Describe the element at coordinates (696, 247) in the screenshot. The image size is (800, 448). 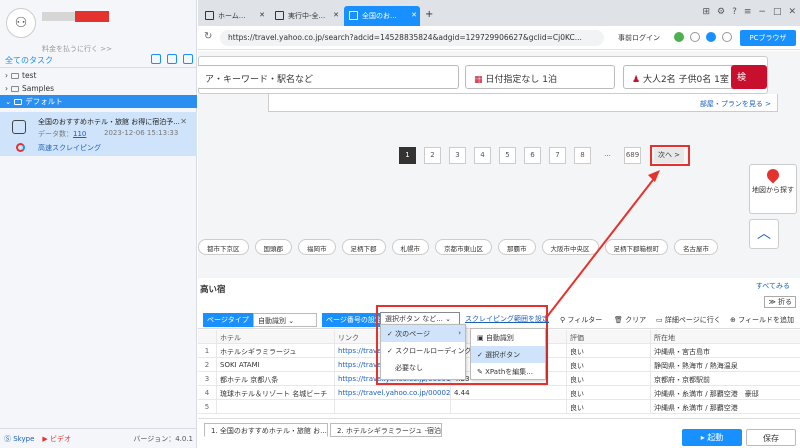
I see `city-link: 名古屋市` at that location.